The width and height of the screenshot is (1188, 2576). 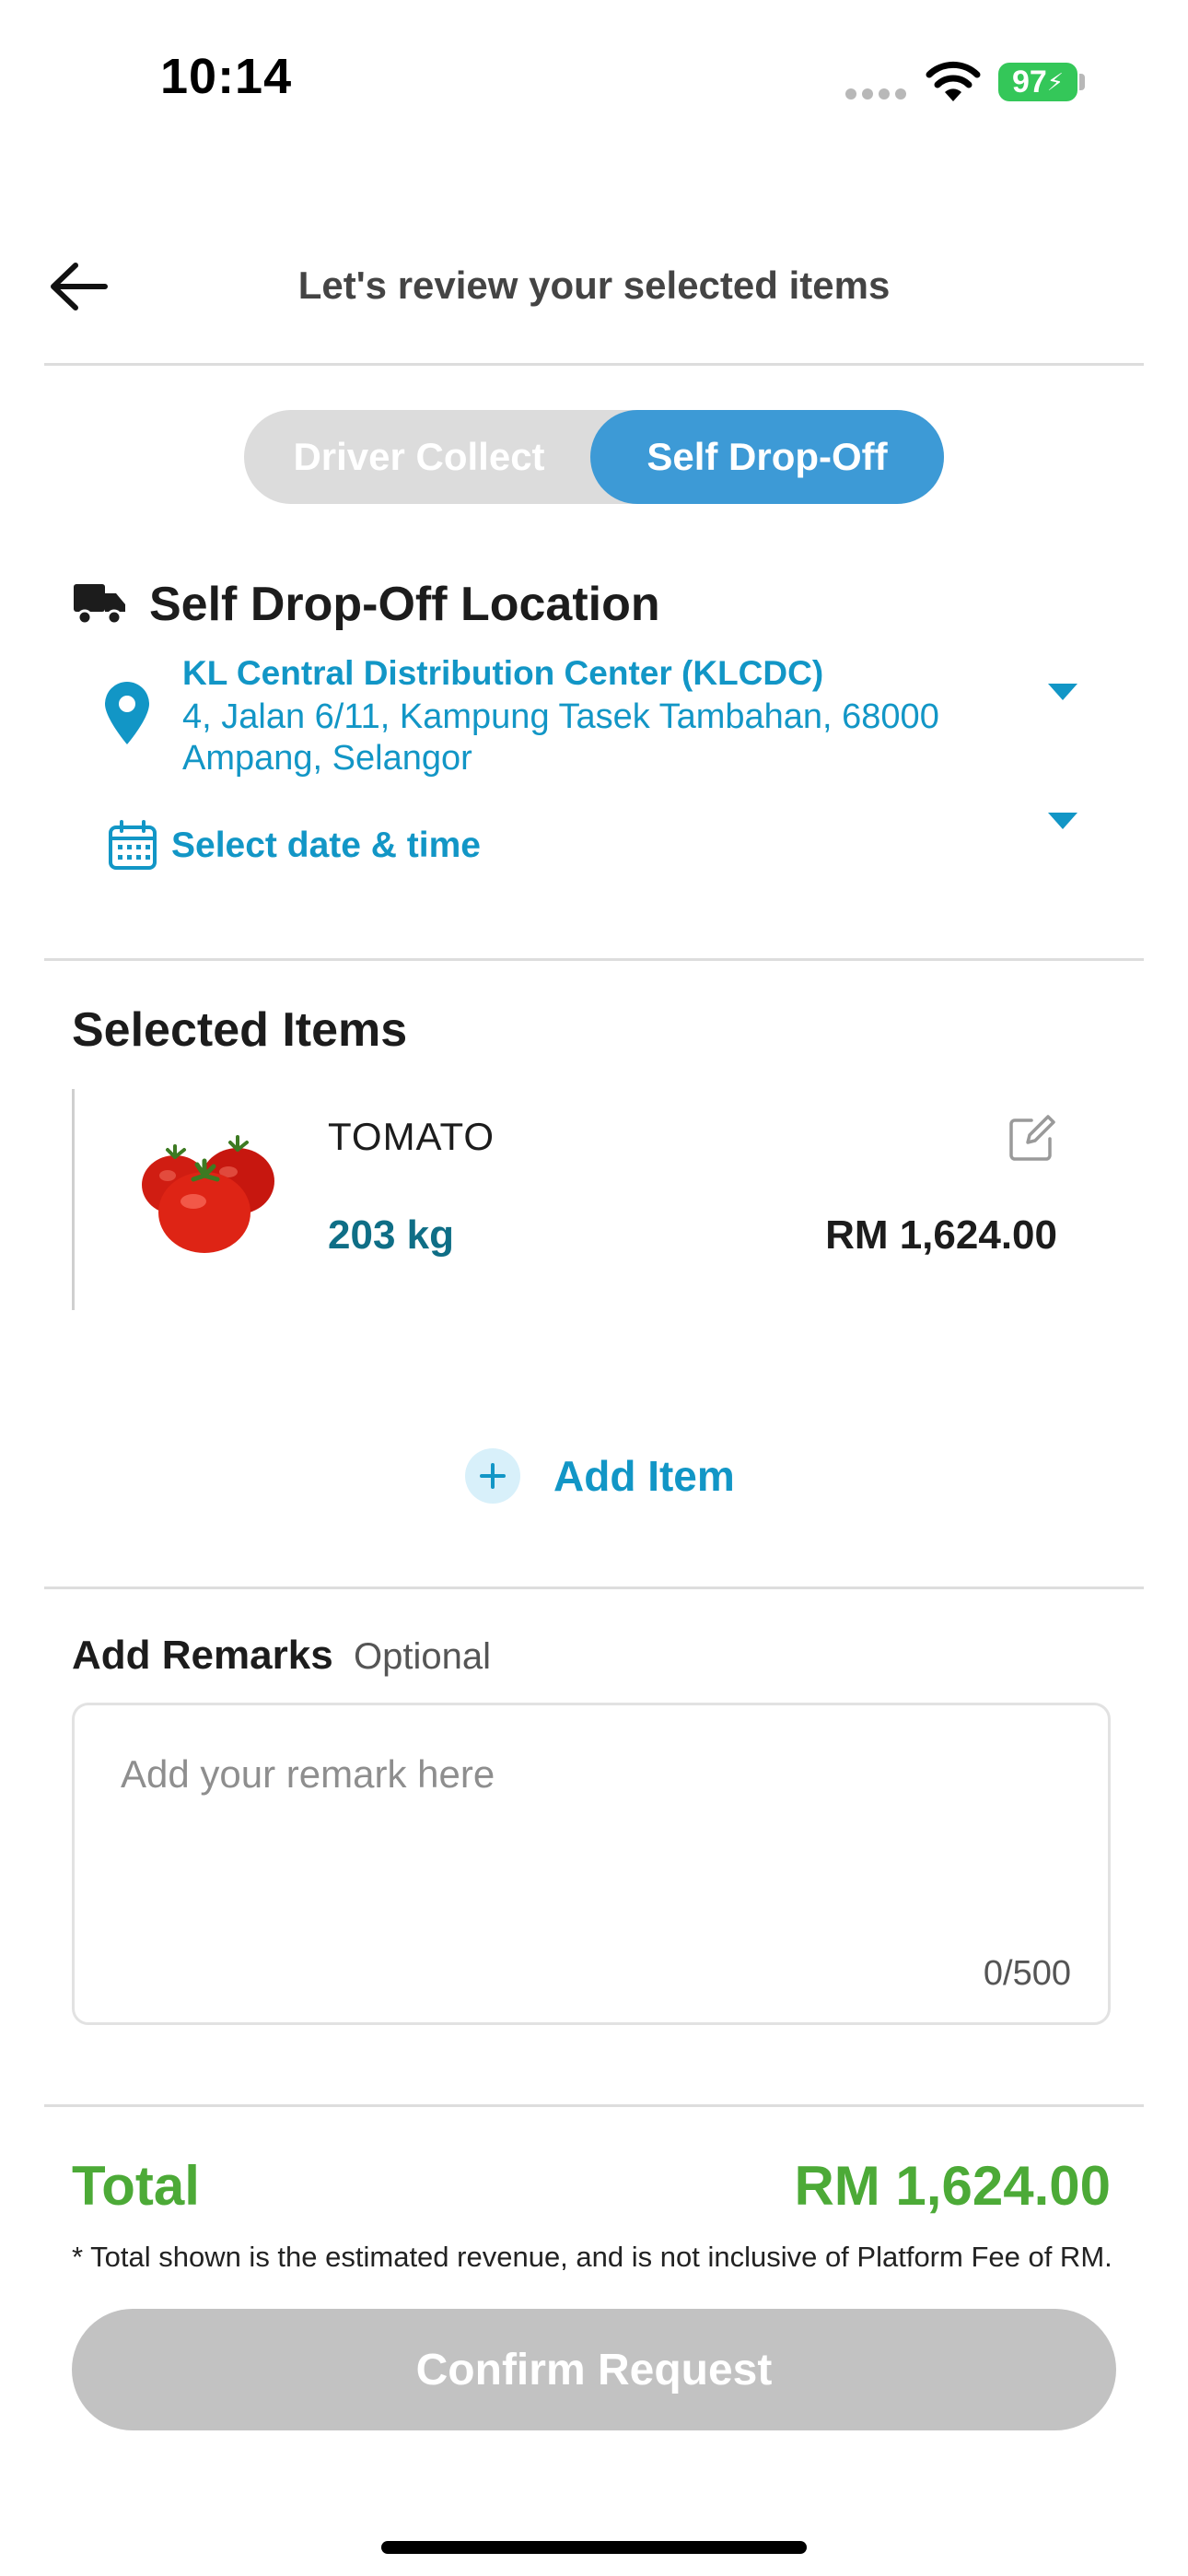 What do you see at coordinates (422, 1656) in the screenshot?
I see `remarks-optional-label: Optional` at bounding box center [422, 1656].